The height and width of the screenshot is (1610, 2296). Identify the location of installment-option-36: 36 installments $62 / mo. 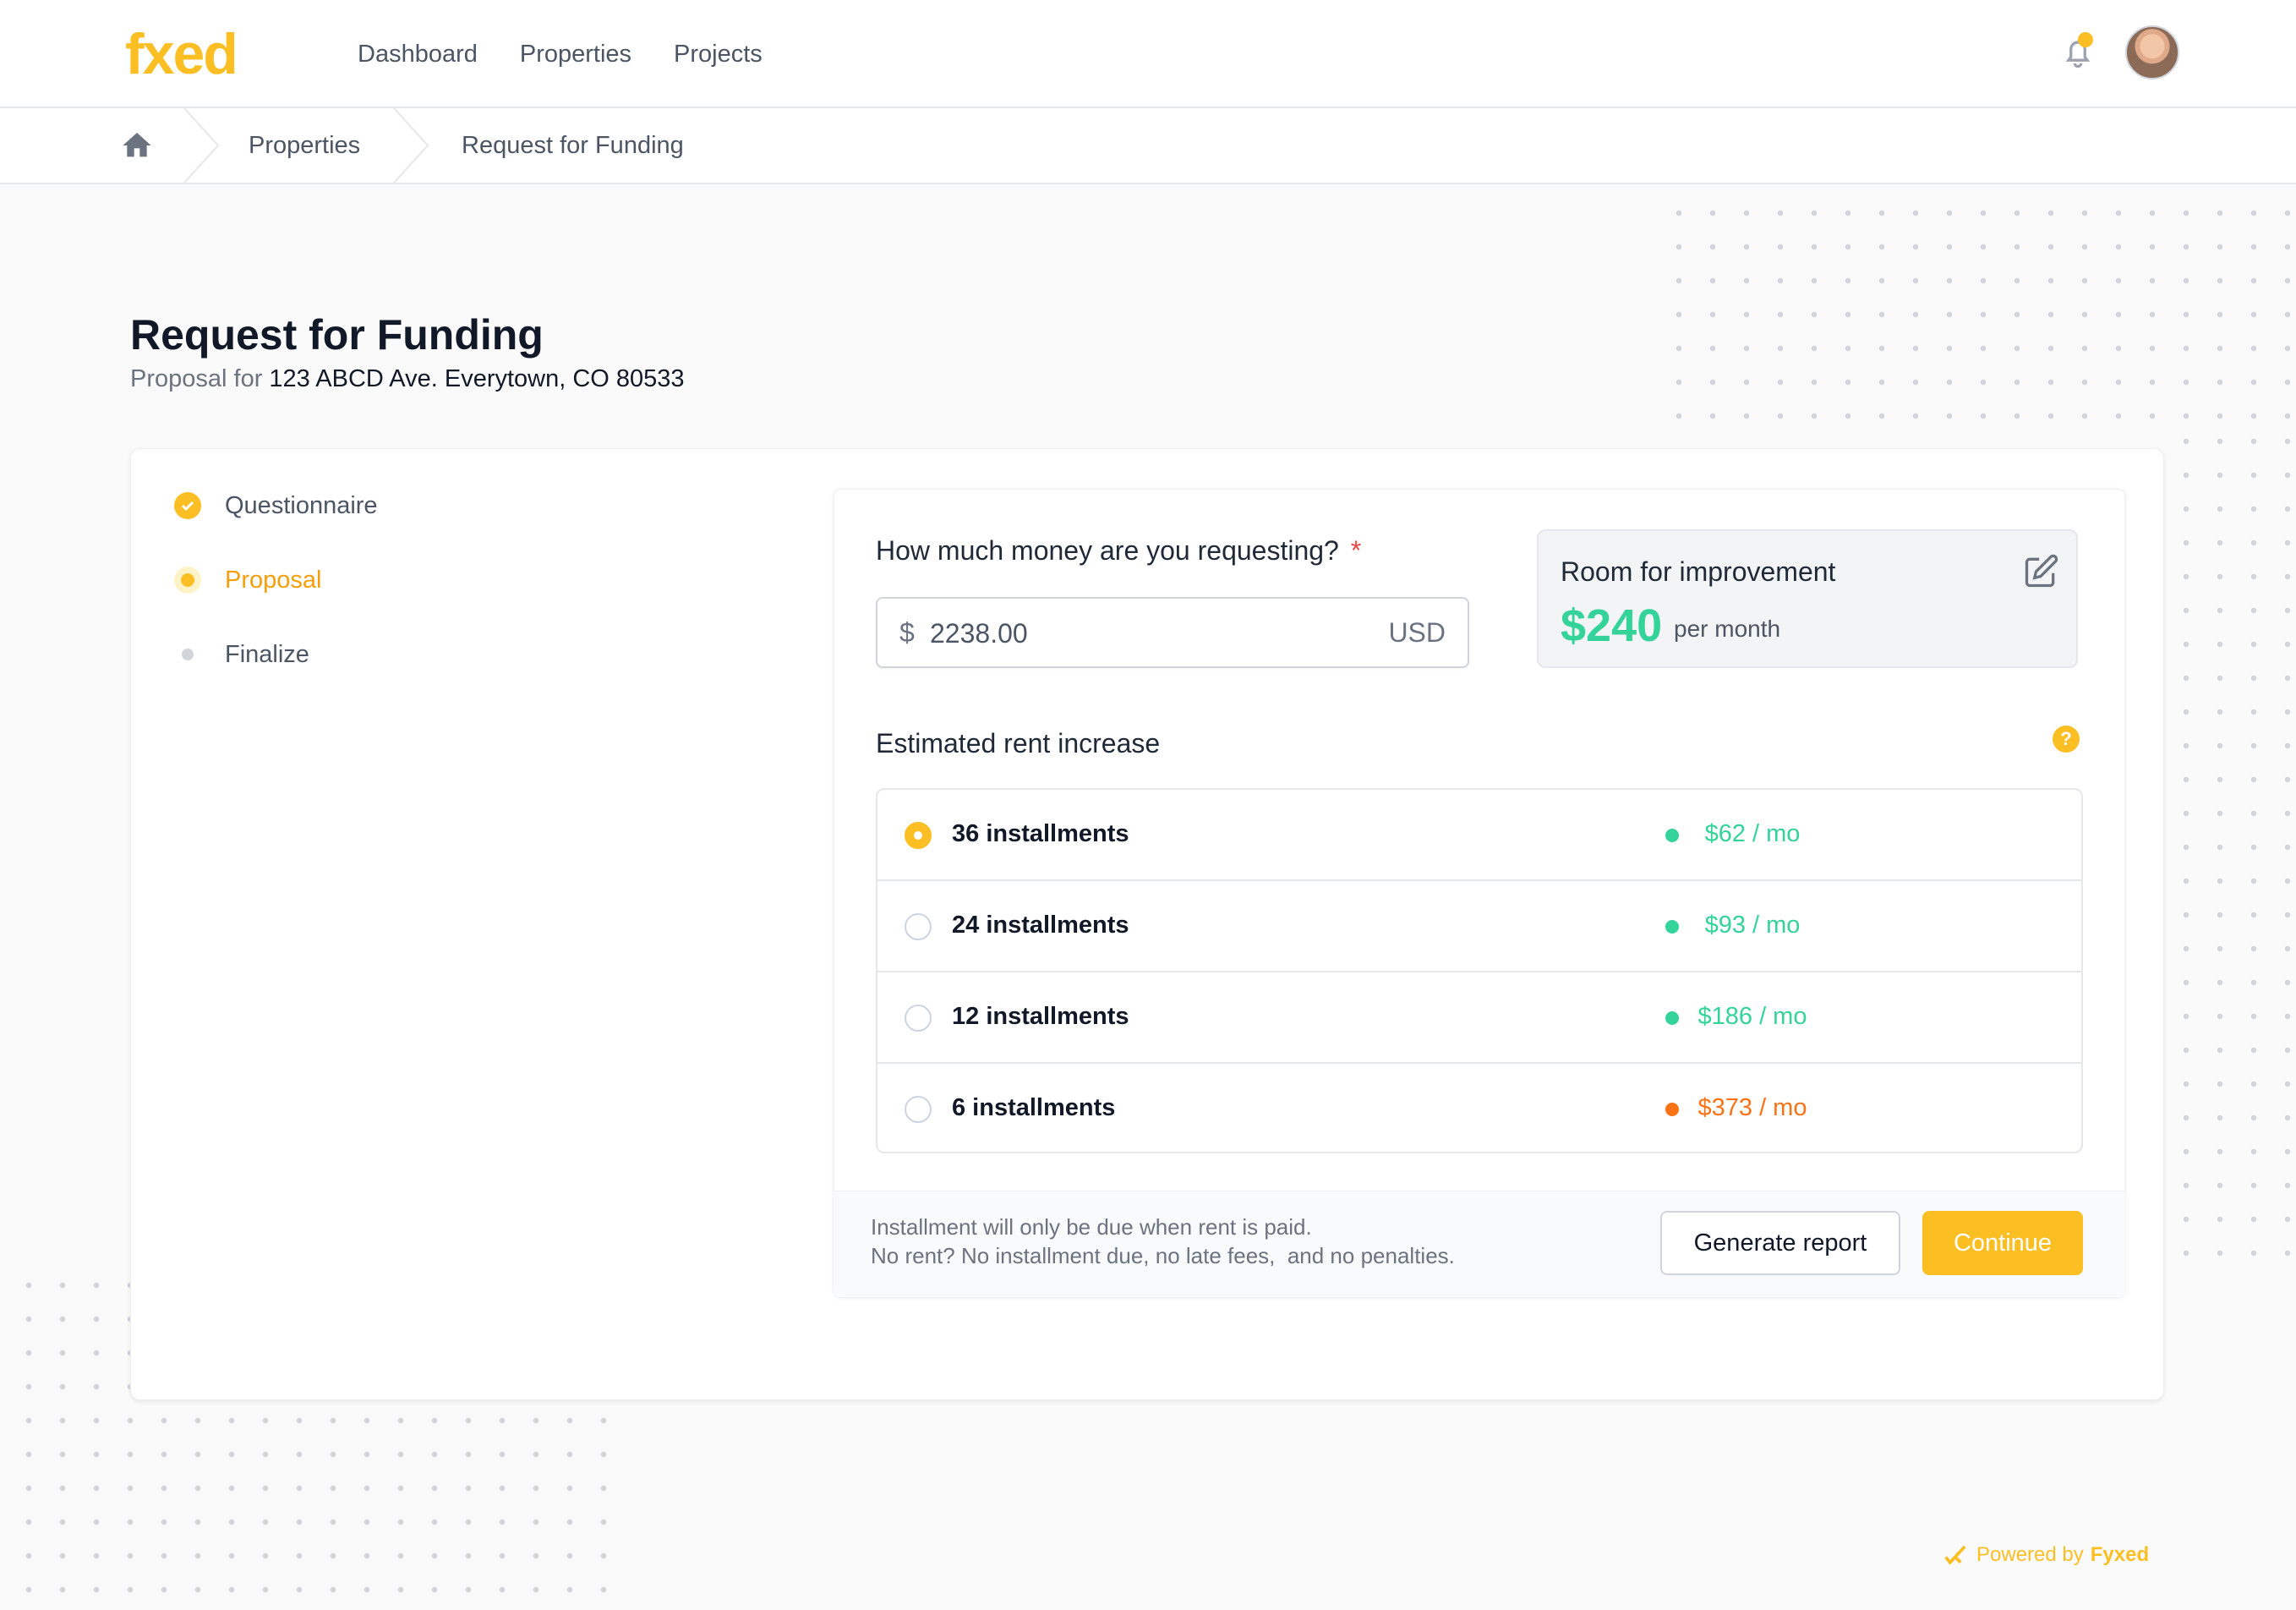
(1479, 835).